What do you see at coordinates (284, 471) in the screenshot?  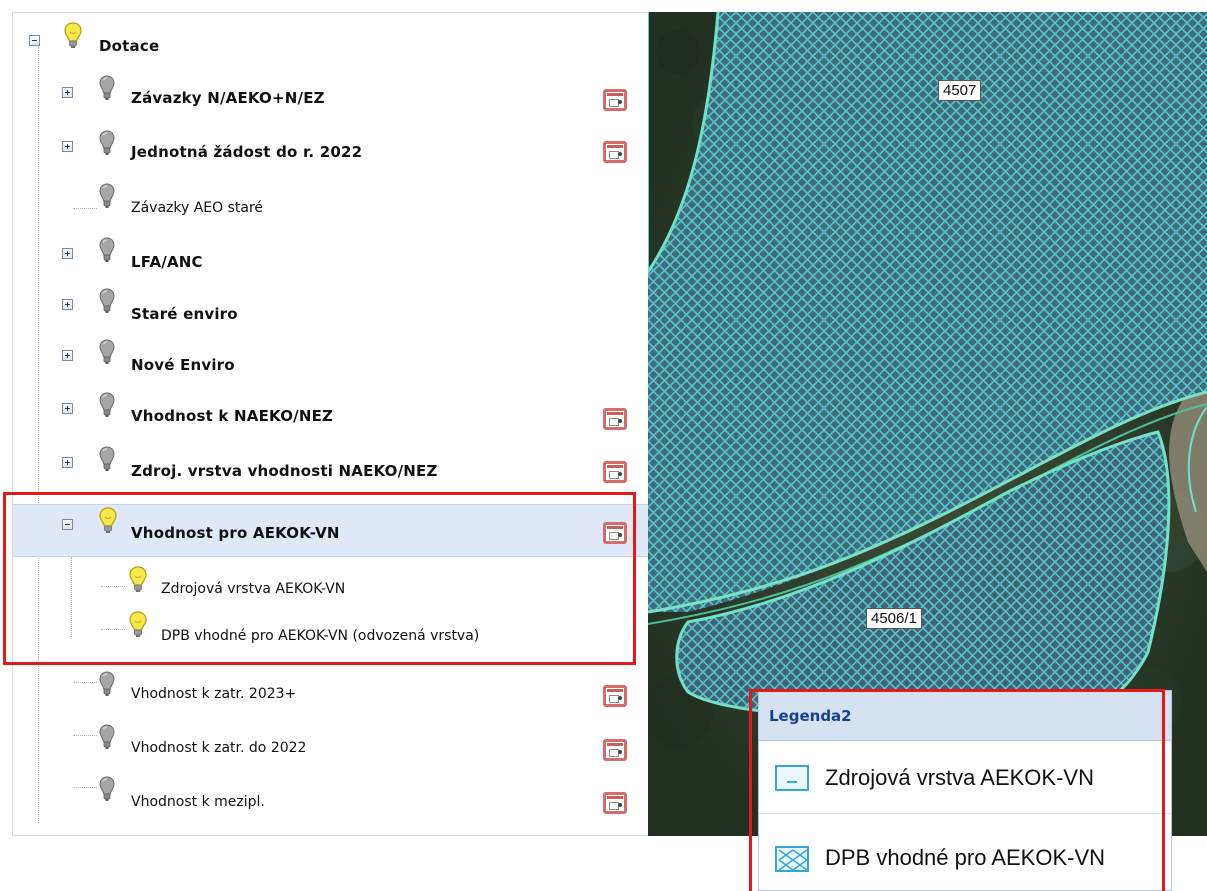 I see `tree-node-label: Zdroj. vrstva vhodnosti NAEKO/NEZ` at bounding box center [284, 471].